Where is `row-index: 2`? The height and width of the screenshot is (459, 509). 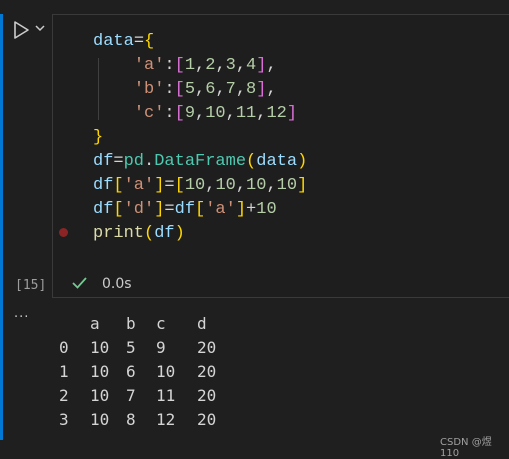 row-index: 2 is located at coordinates (64, 395).